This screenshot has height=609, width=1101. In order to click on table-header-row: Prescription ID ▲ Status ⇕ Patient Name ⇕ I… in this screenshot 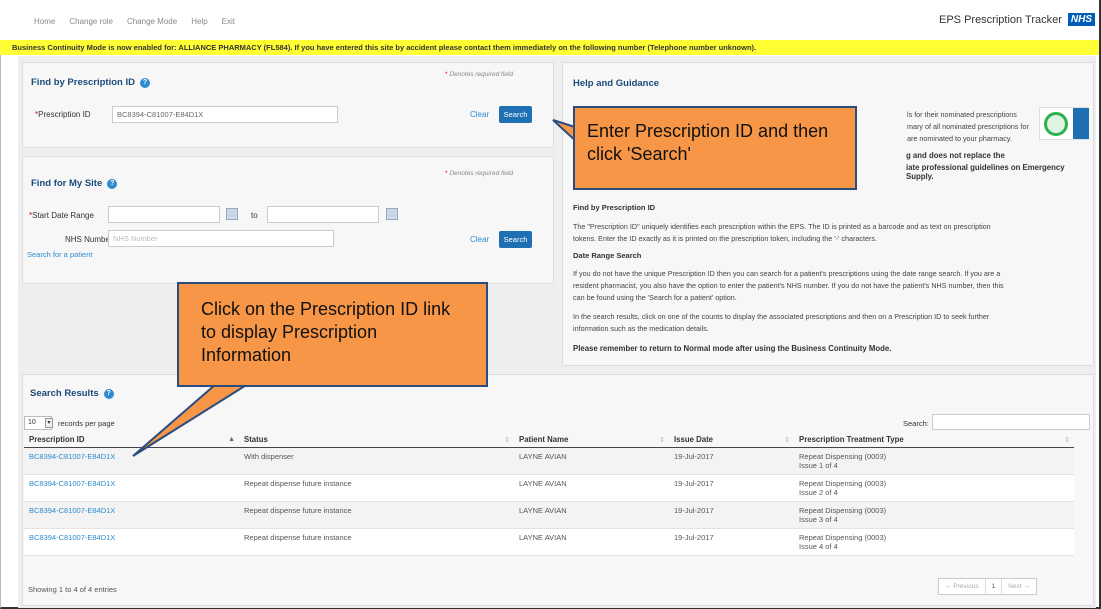, I will do `click(549, 440)`.